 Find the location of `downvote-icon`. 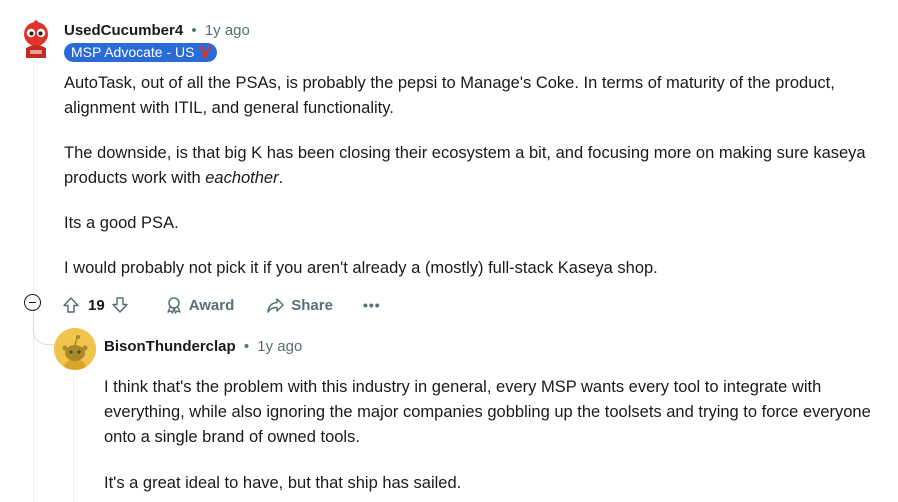

downvote-icon is located at coordinates (119, 305).